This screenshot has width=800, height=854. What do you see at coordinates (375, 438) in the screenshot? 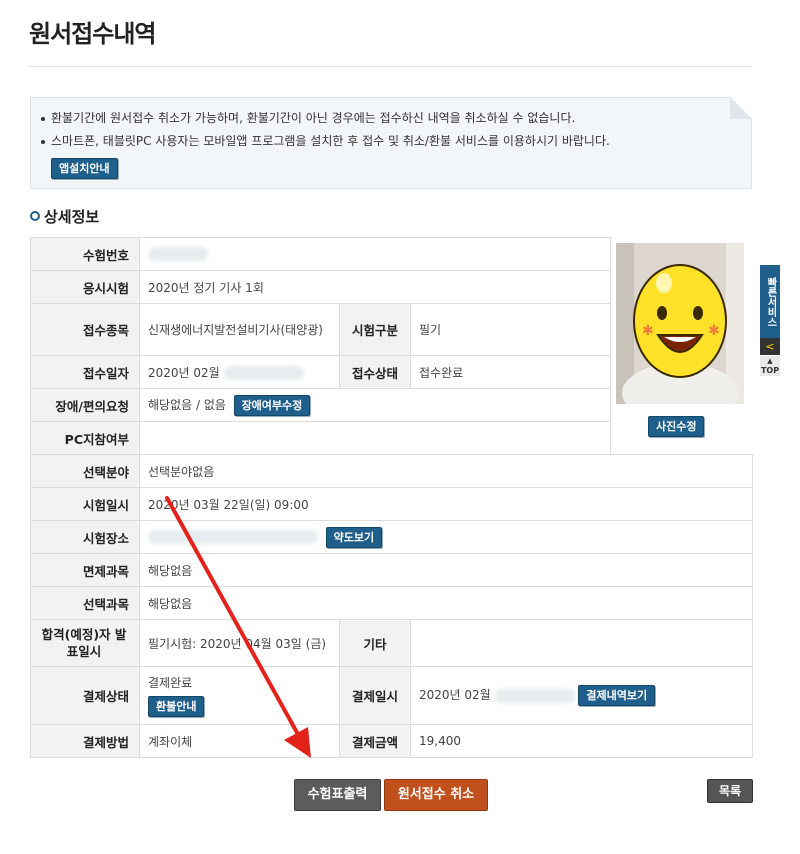
I see `value-pc-attend` at bounding box center [375, 438].